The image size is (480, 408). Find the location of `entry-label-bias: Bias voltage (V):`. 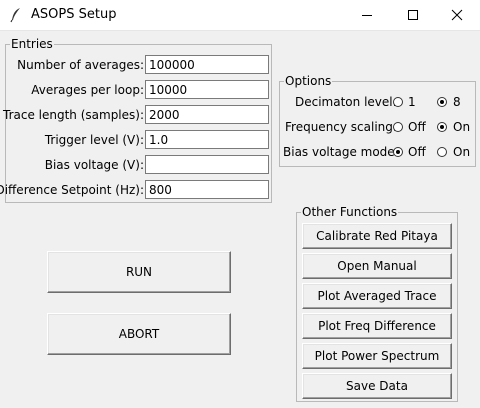

entry-label-bias: Bias voltage (V): is located at coordinates (94, 165).